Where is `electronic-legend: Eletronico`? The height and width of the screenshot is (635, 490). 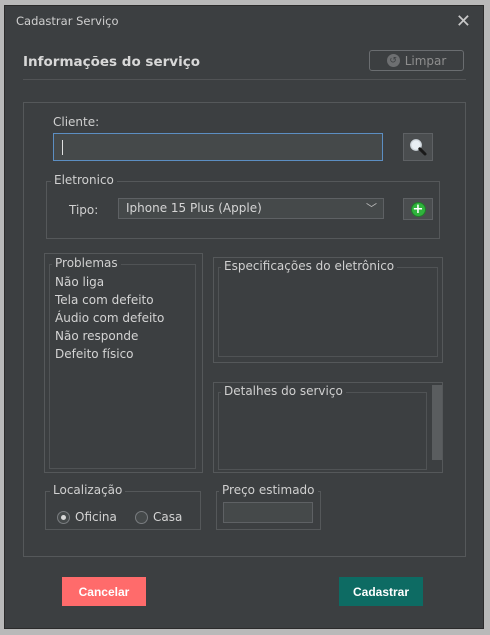
electronic-legend: Eletronico is located at coordinates (84, 180).